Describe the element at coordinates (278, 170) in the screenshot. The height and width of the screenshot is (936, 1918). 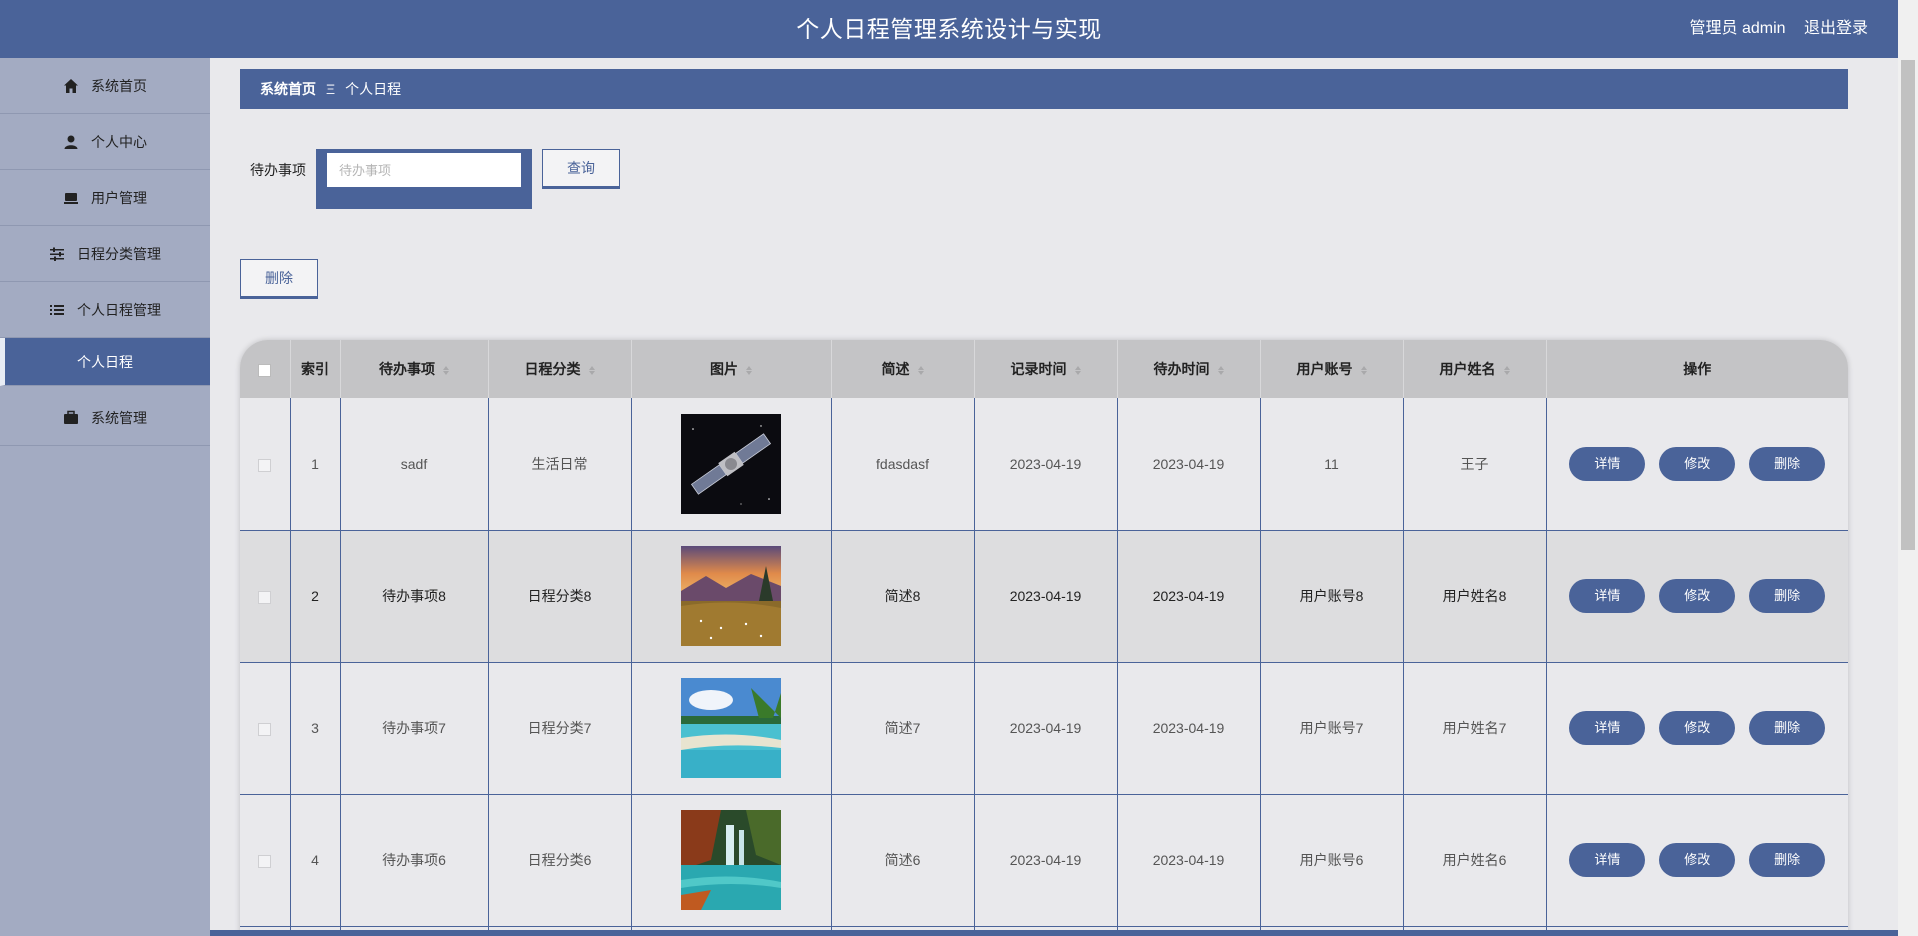
I see `search-label: 待办事项` at that location.